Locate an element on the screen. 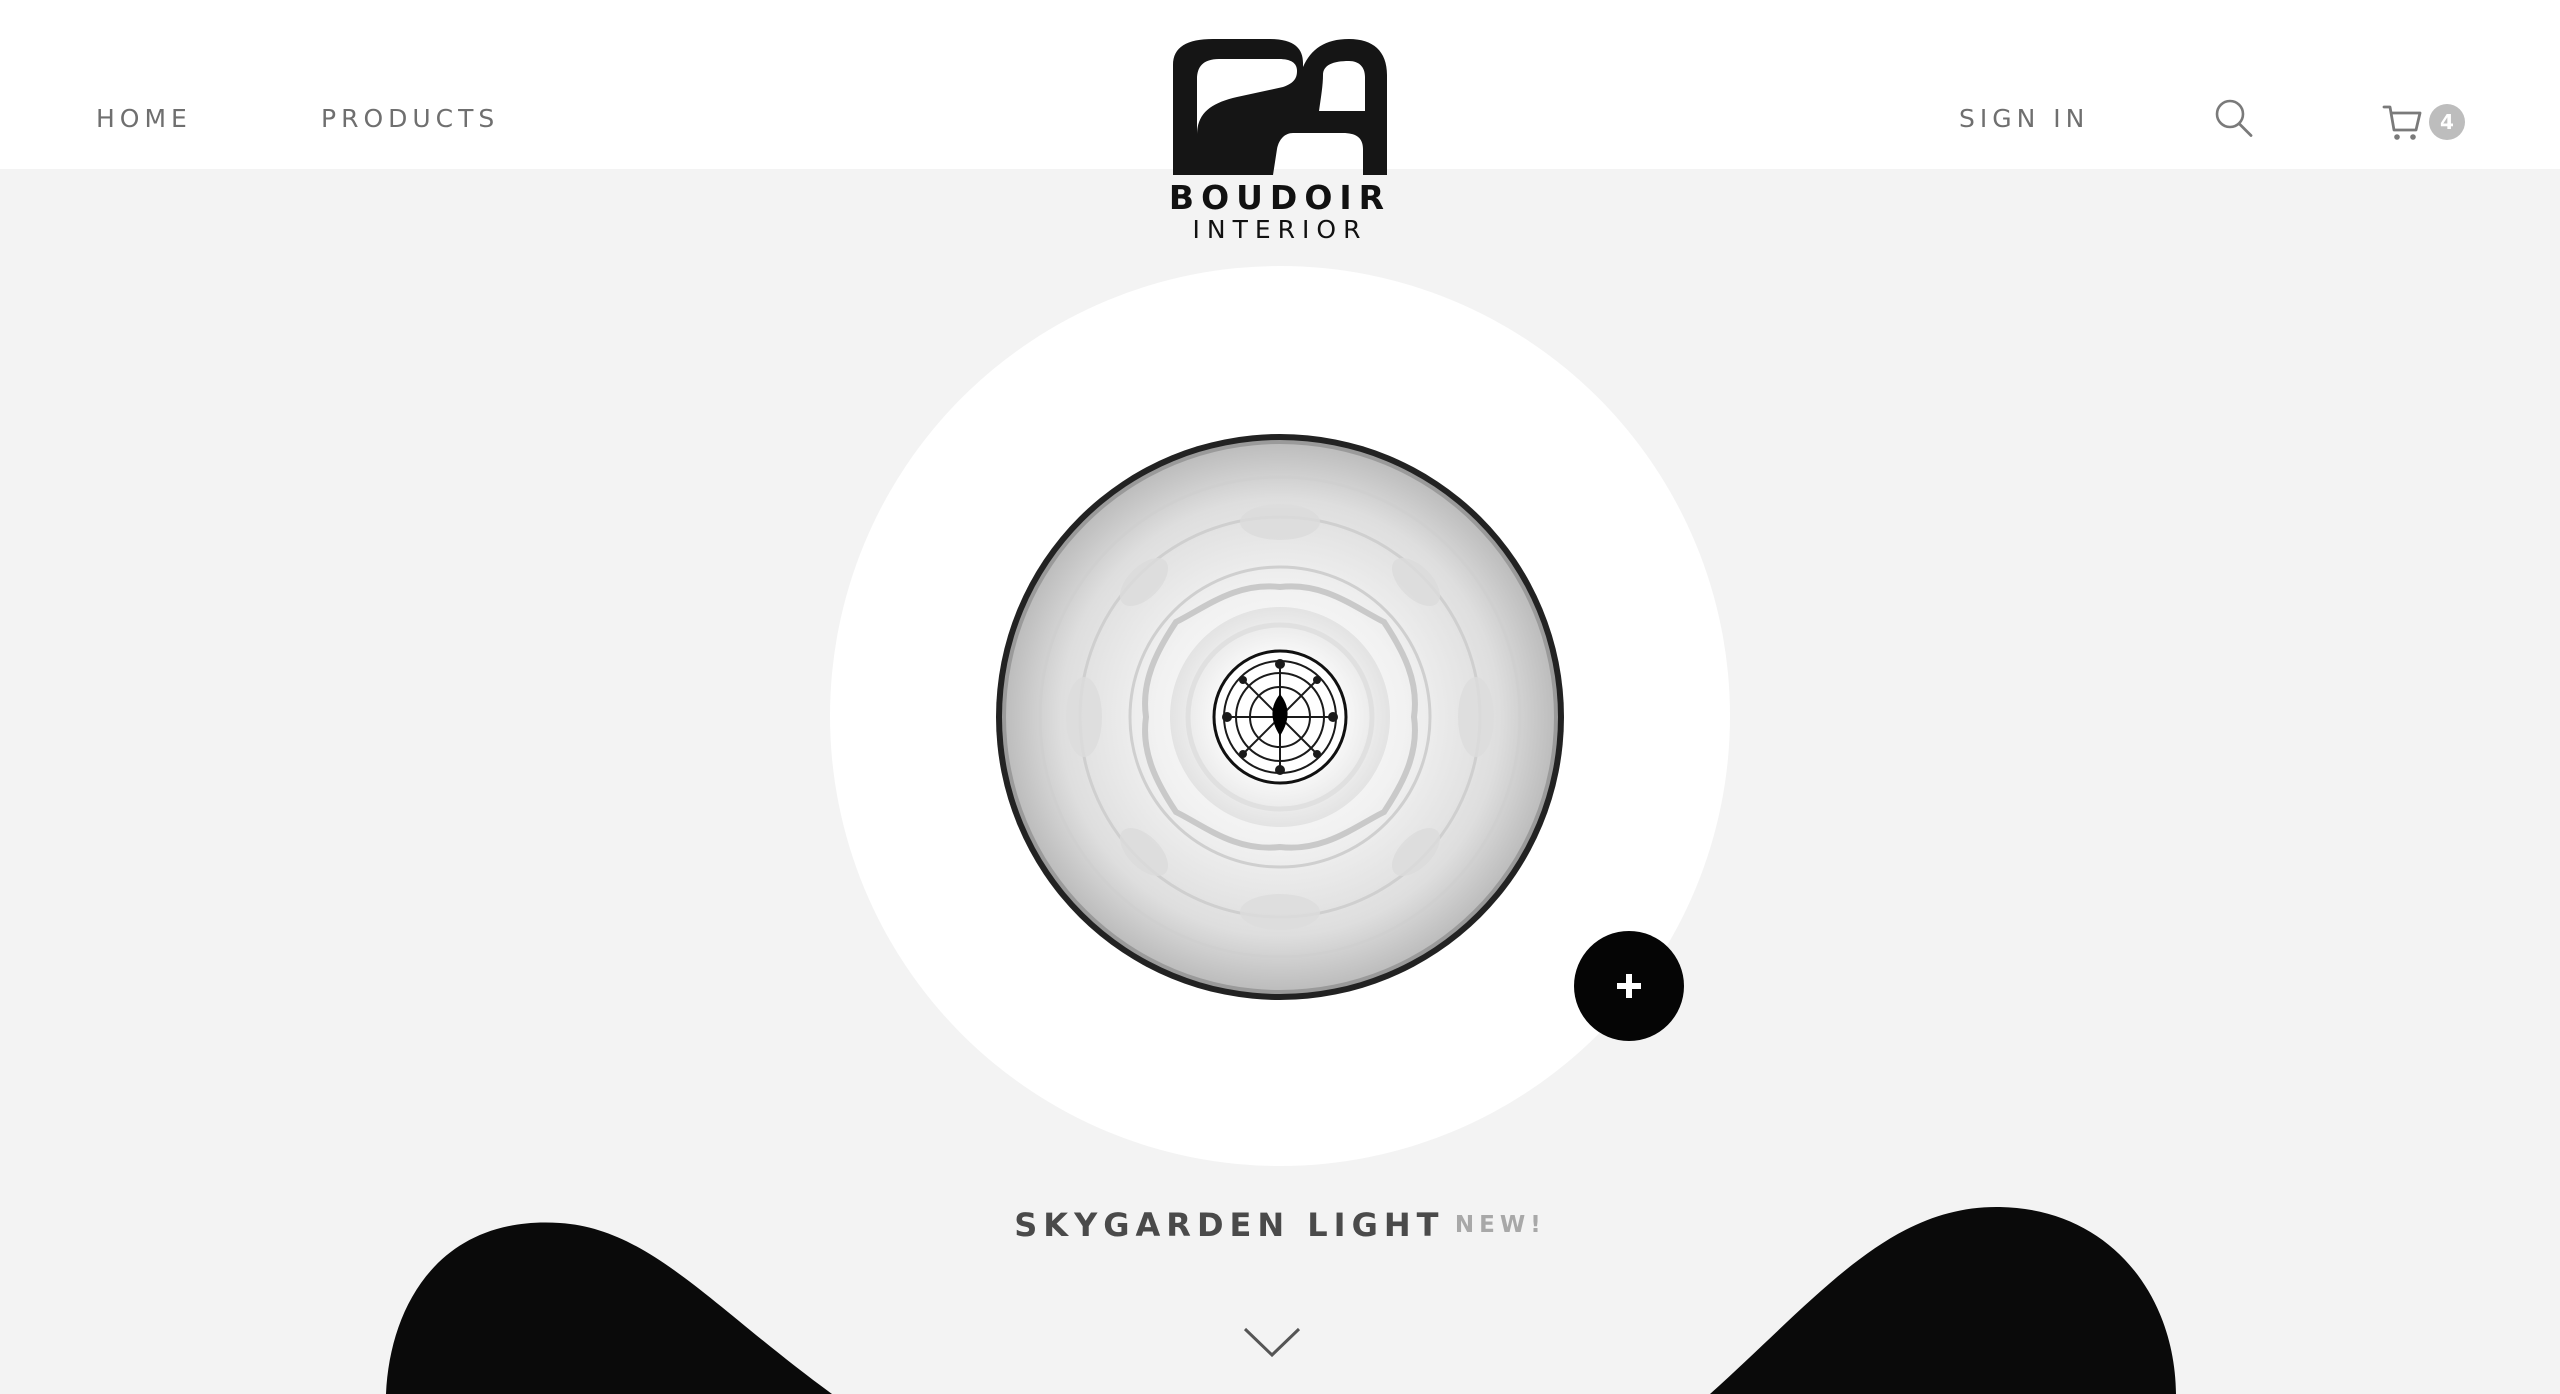  add-to-cart-button is located at coordinates (1629, 986).